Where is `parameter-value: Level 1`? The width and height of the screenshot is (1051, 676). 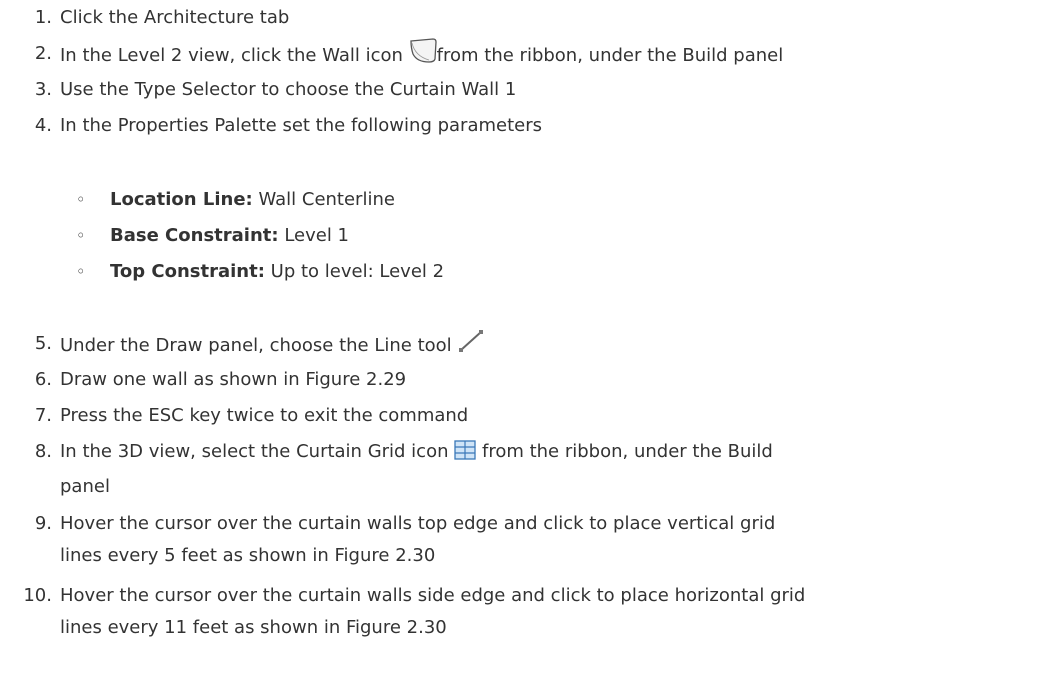
parameter-value: Level 1 is located at coordinates (316, 235).